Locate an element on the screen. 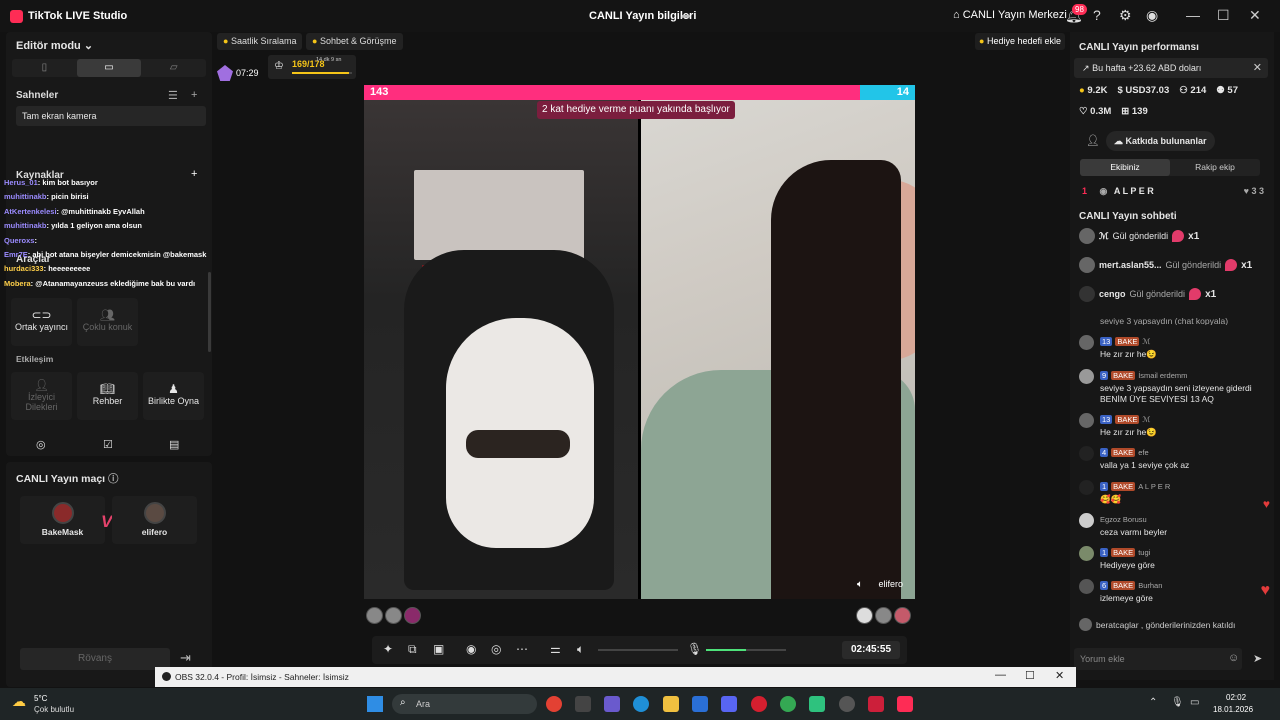  edge-icon is located at coordinates (641, 704).